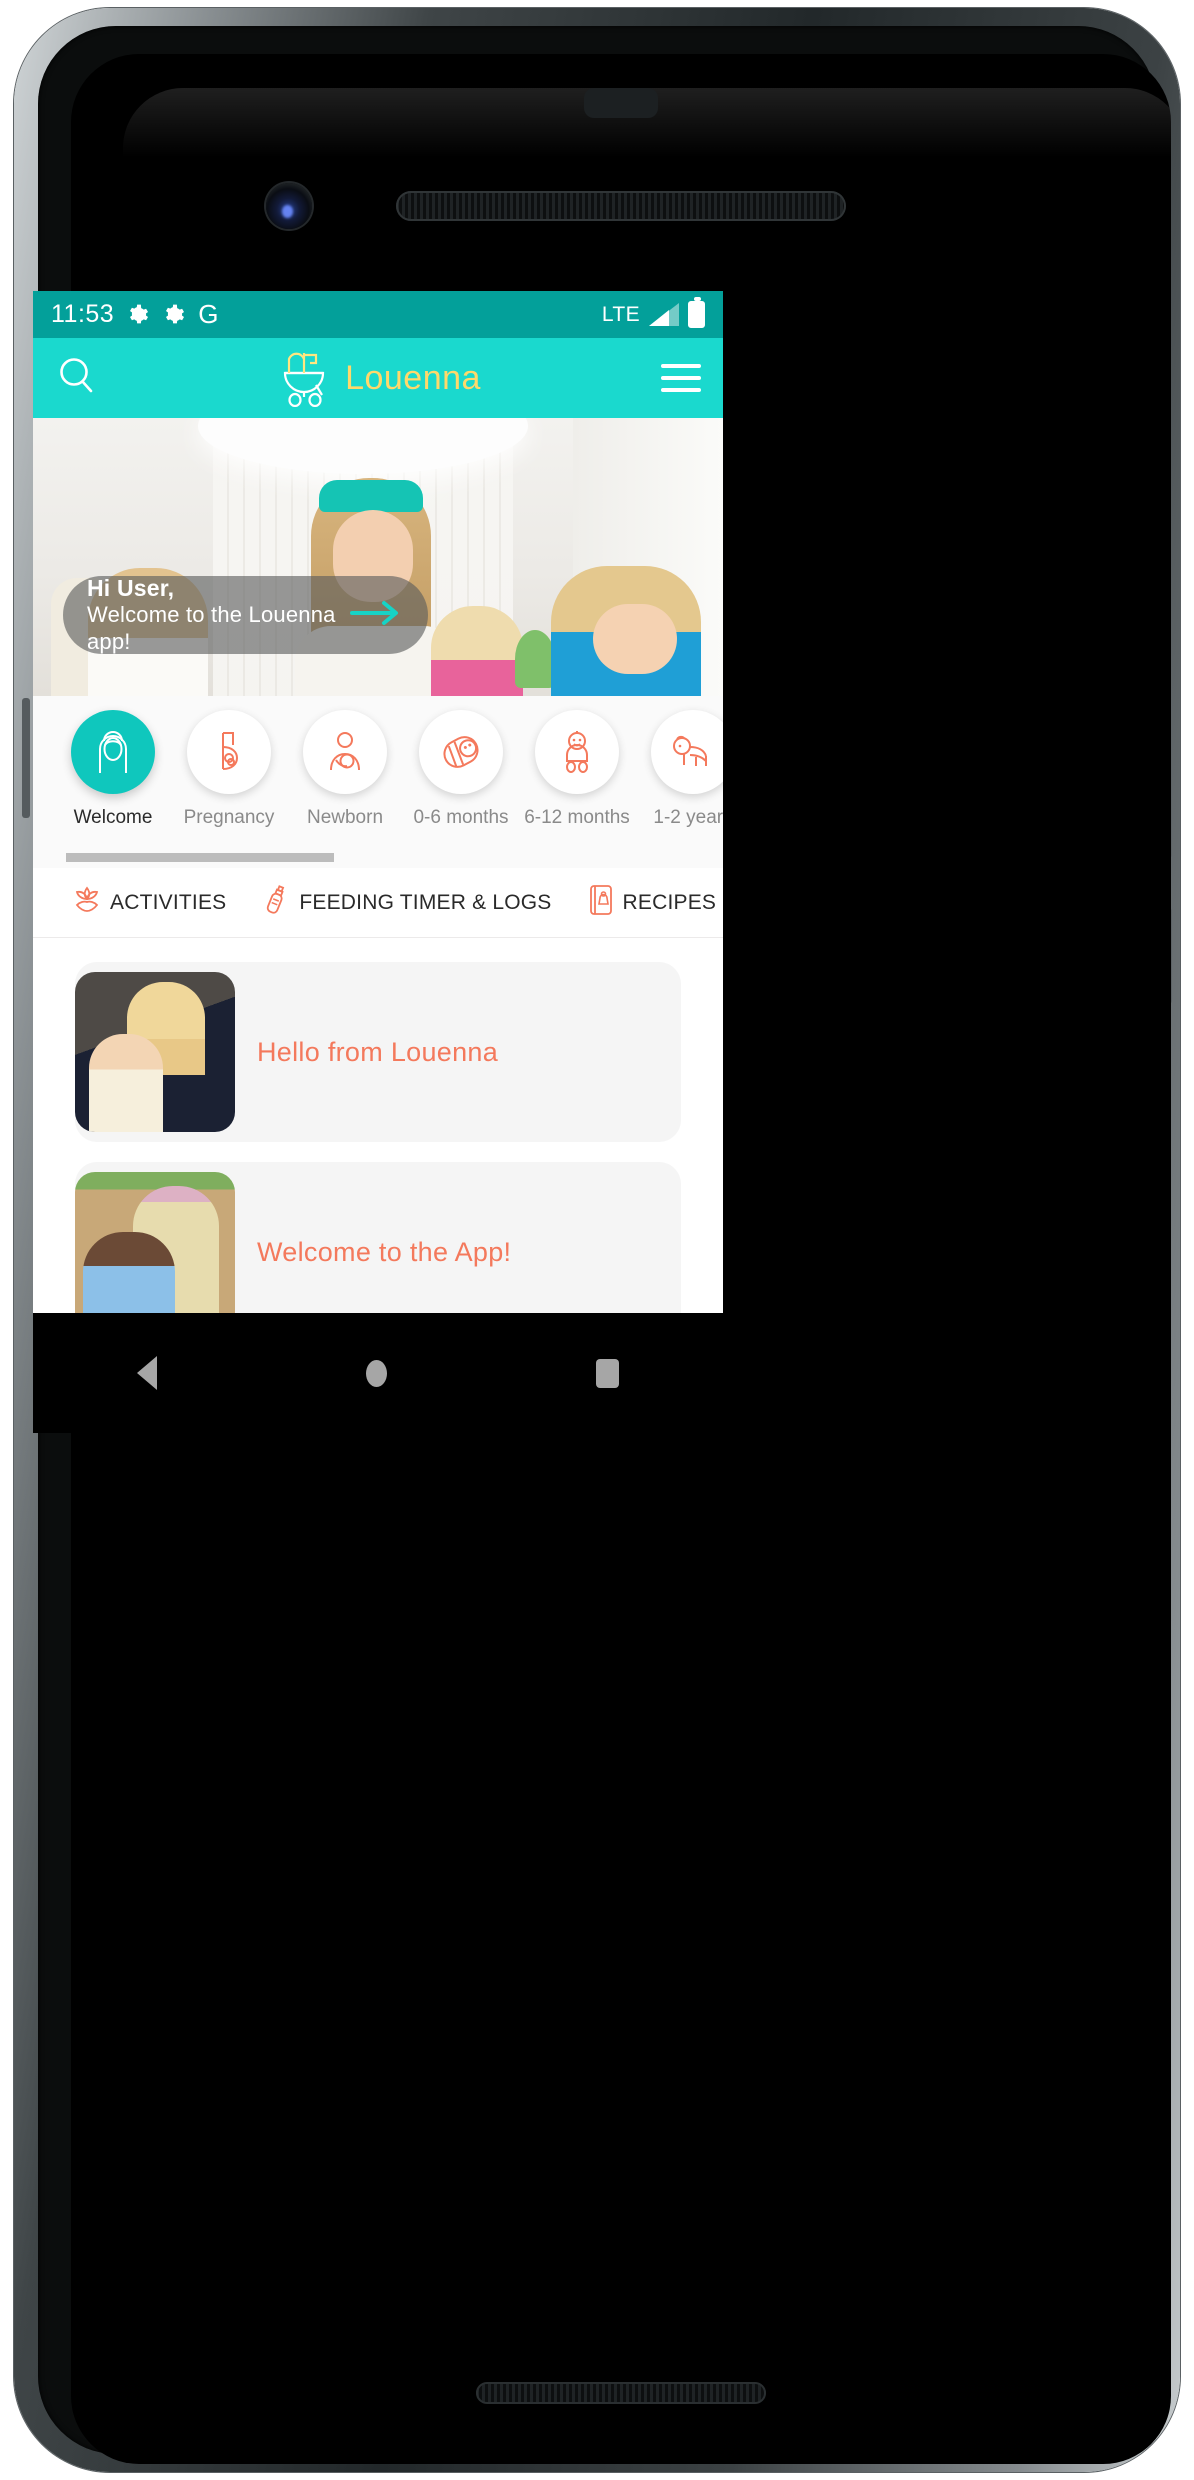 The height and width of the screenshot is (2480, 1194). I want to click on category-chip-pregnancy: Pregnancy, so click(229, 769).